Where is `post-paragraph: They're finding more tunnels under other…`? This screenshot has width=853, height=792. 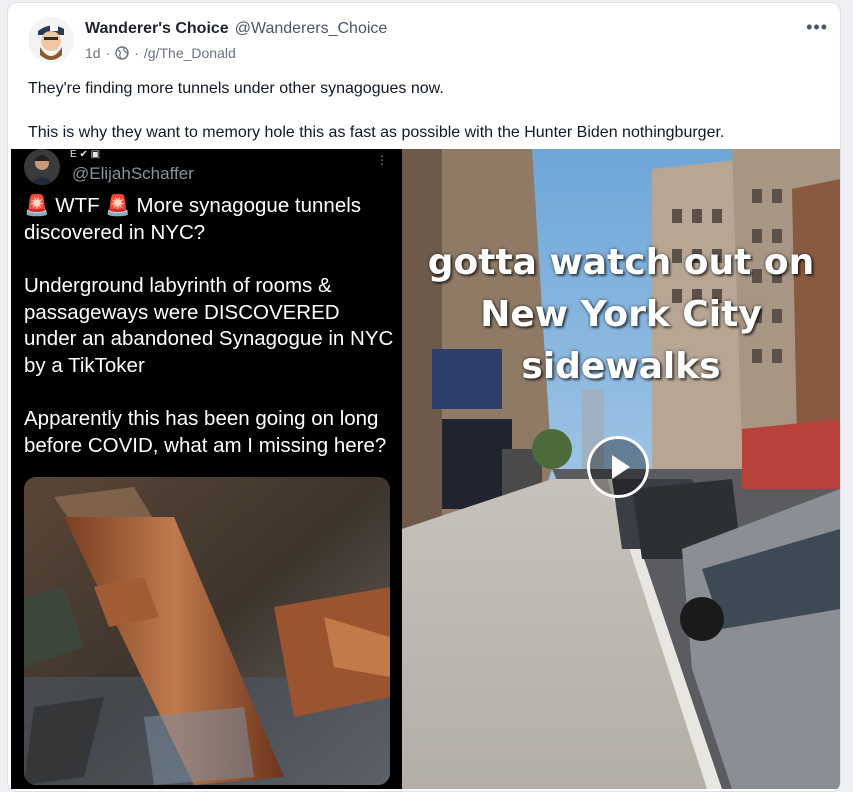
post-paragraph: They're finding more tunnels under other… is located at coordinates (236, 88).